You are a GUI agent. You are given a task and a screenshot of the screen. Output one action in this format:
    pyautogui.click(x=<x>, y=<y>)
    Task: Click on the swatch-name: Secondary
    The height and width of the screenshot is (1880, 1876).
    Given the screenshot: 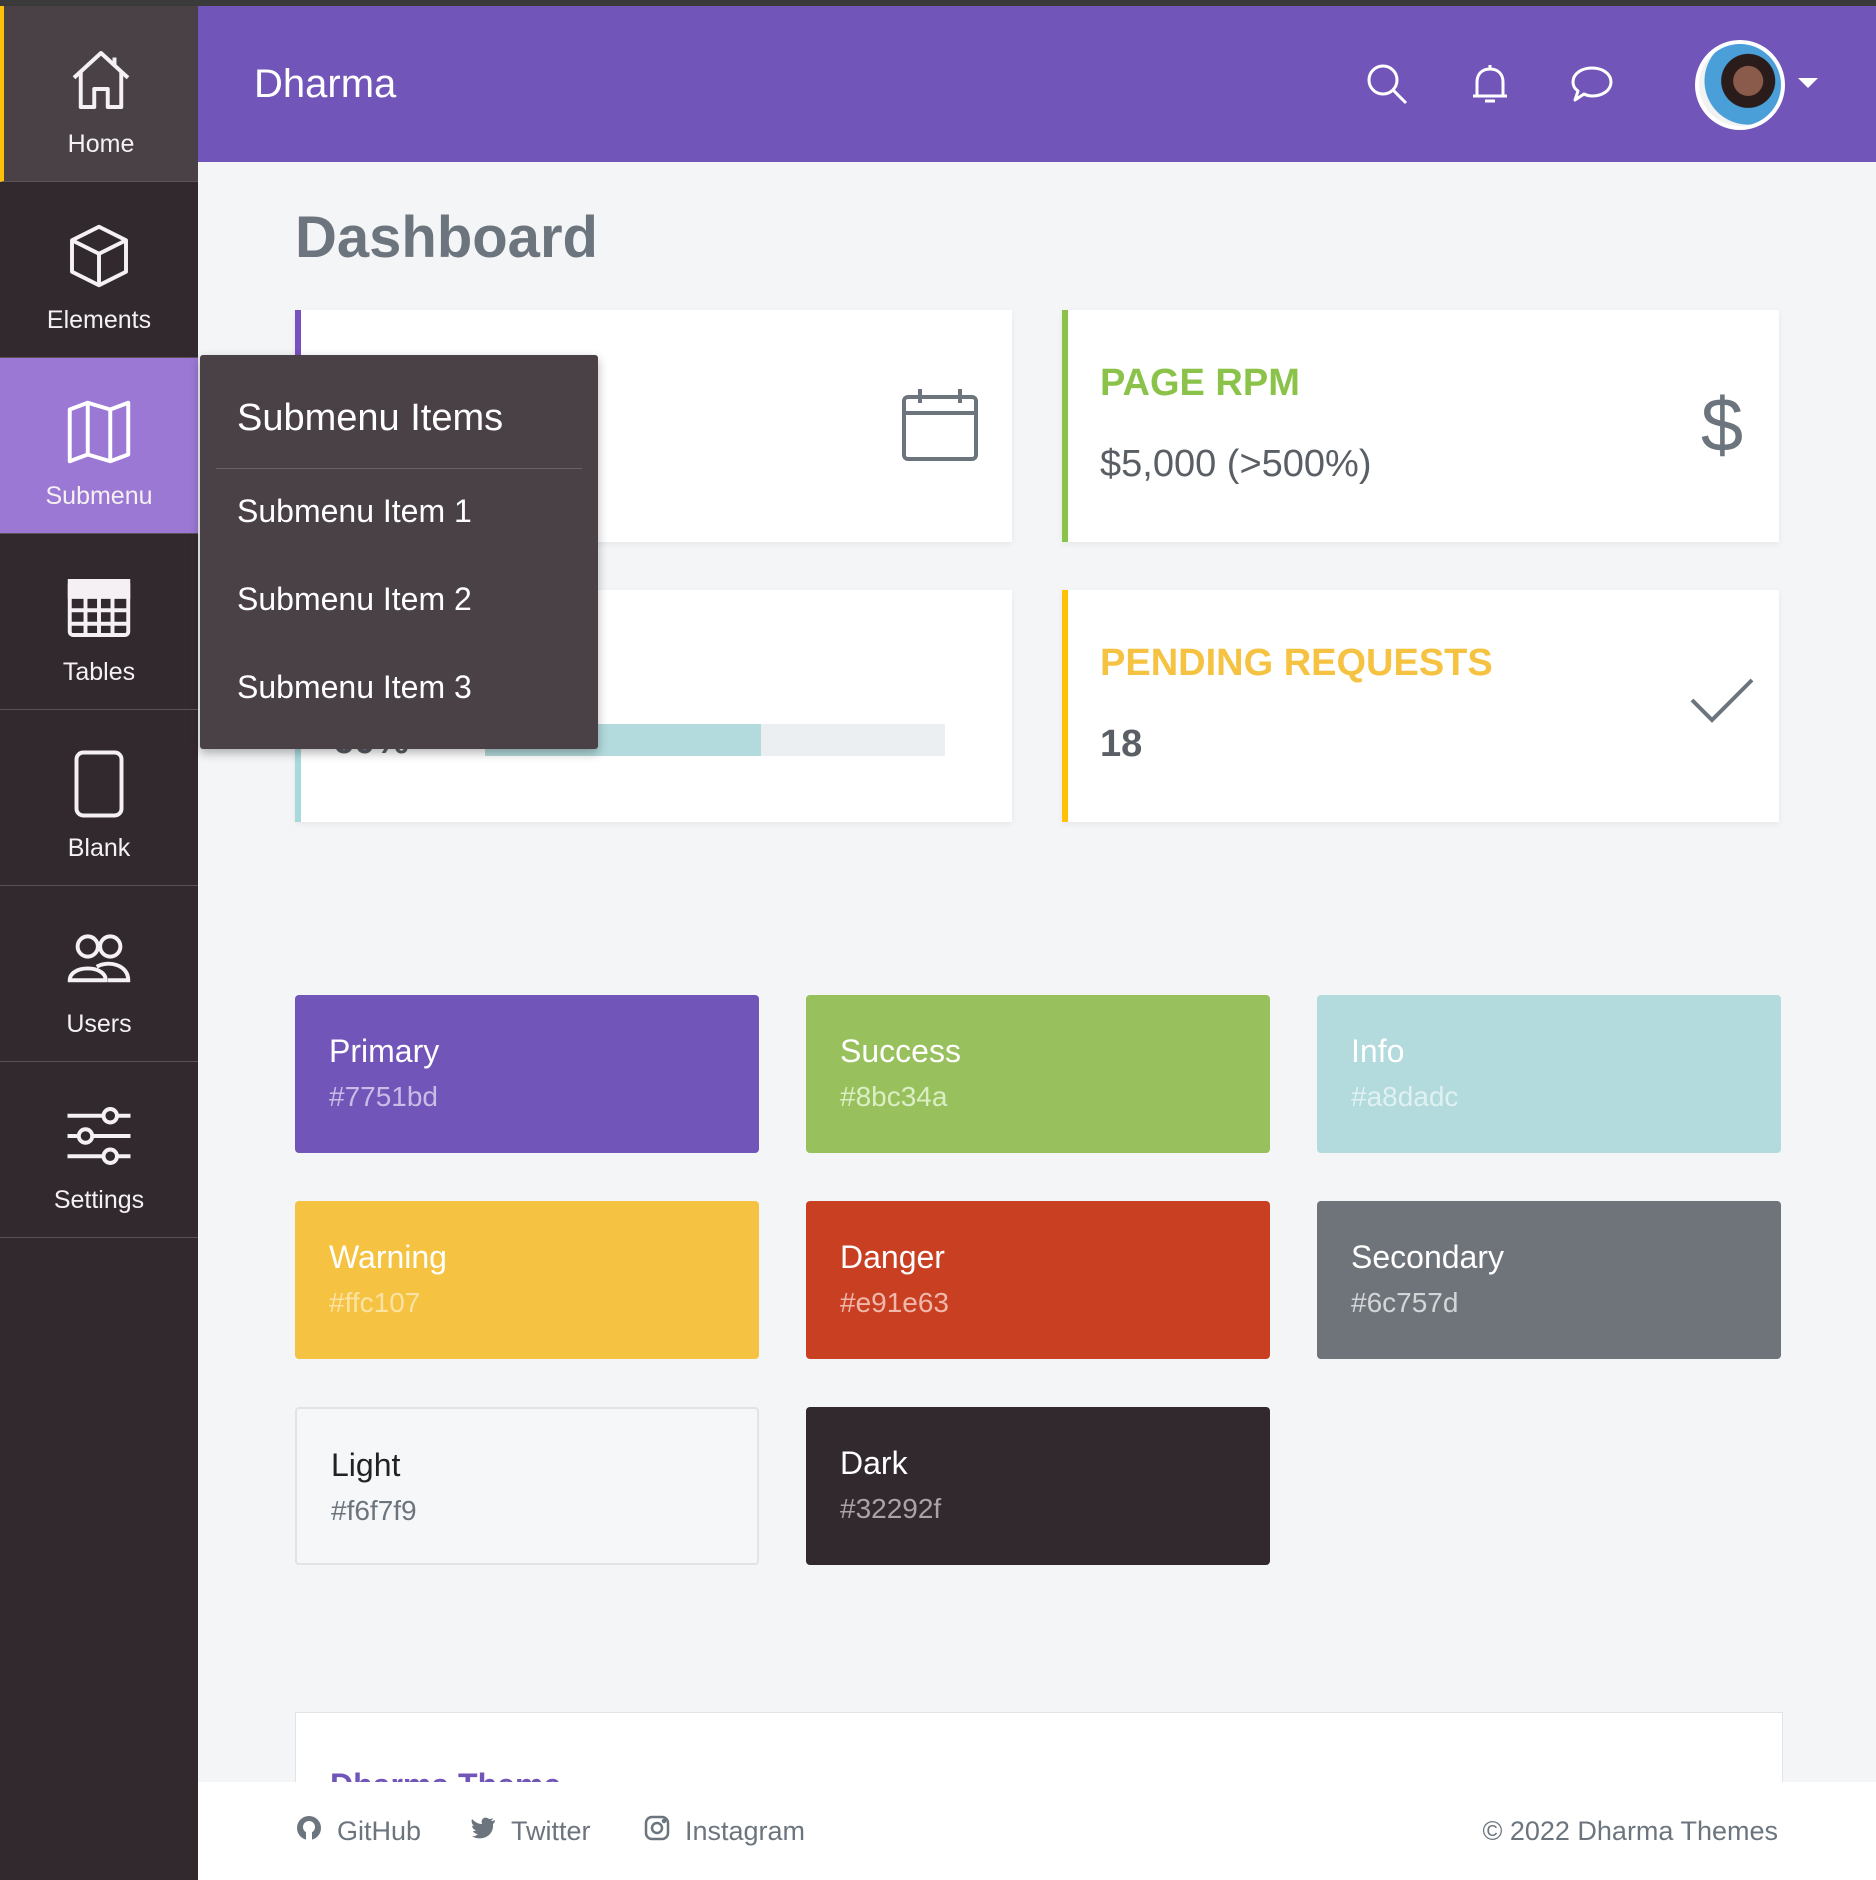 What is the action you would take?
    pyautogui.click(x=1427, y=1257)
    